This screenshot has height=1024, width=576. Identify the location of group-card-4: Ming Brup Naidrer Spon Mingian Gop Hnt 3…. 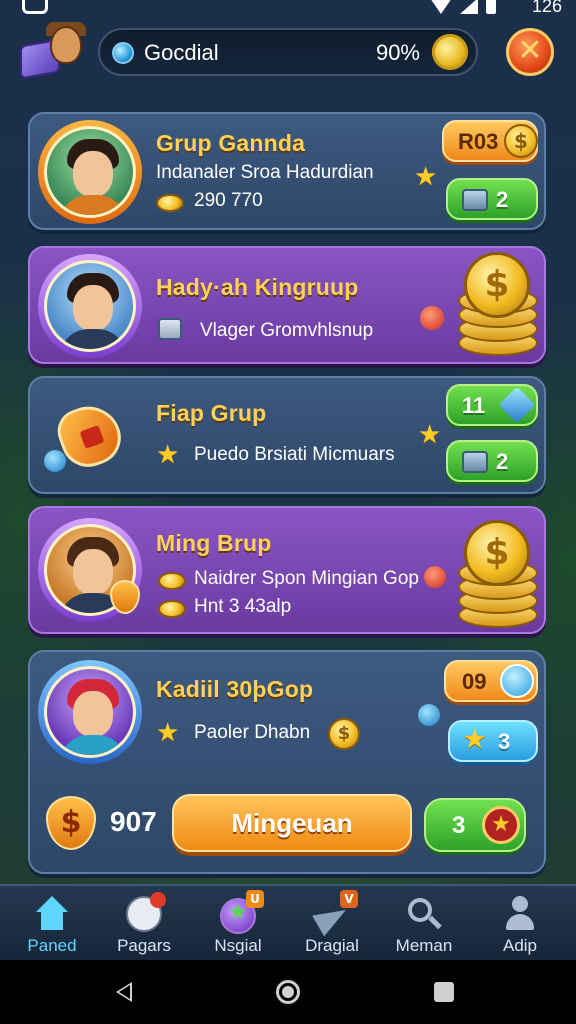
(287, 570).